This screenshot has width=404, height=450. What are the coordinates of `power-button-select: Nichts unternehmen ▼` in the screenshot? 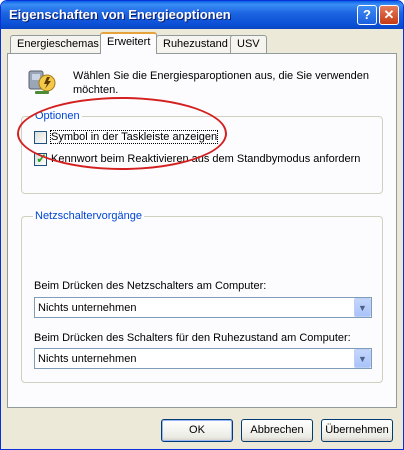 It's located at (203, 307).